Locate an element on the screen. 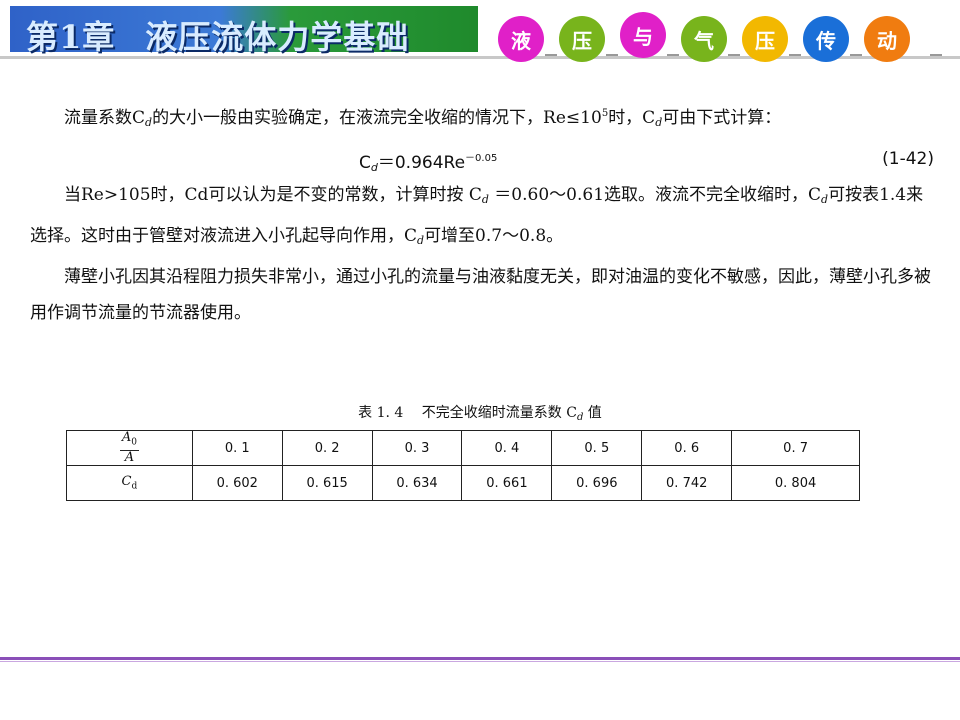 The height and width of the screenshot is (720, 960). subscript: 0 is located at coordinates (134, 442).